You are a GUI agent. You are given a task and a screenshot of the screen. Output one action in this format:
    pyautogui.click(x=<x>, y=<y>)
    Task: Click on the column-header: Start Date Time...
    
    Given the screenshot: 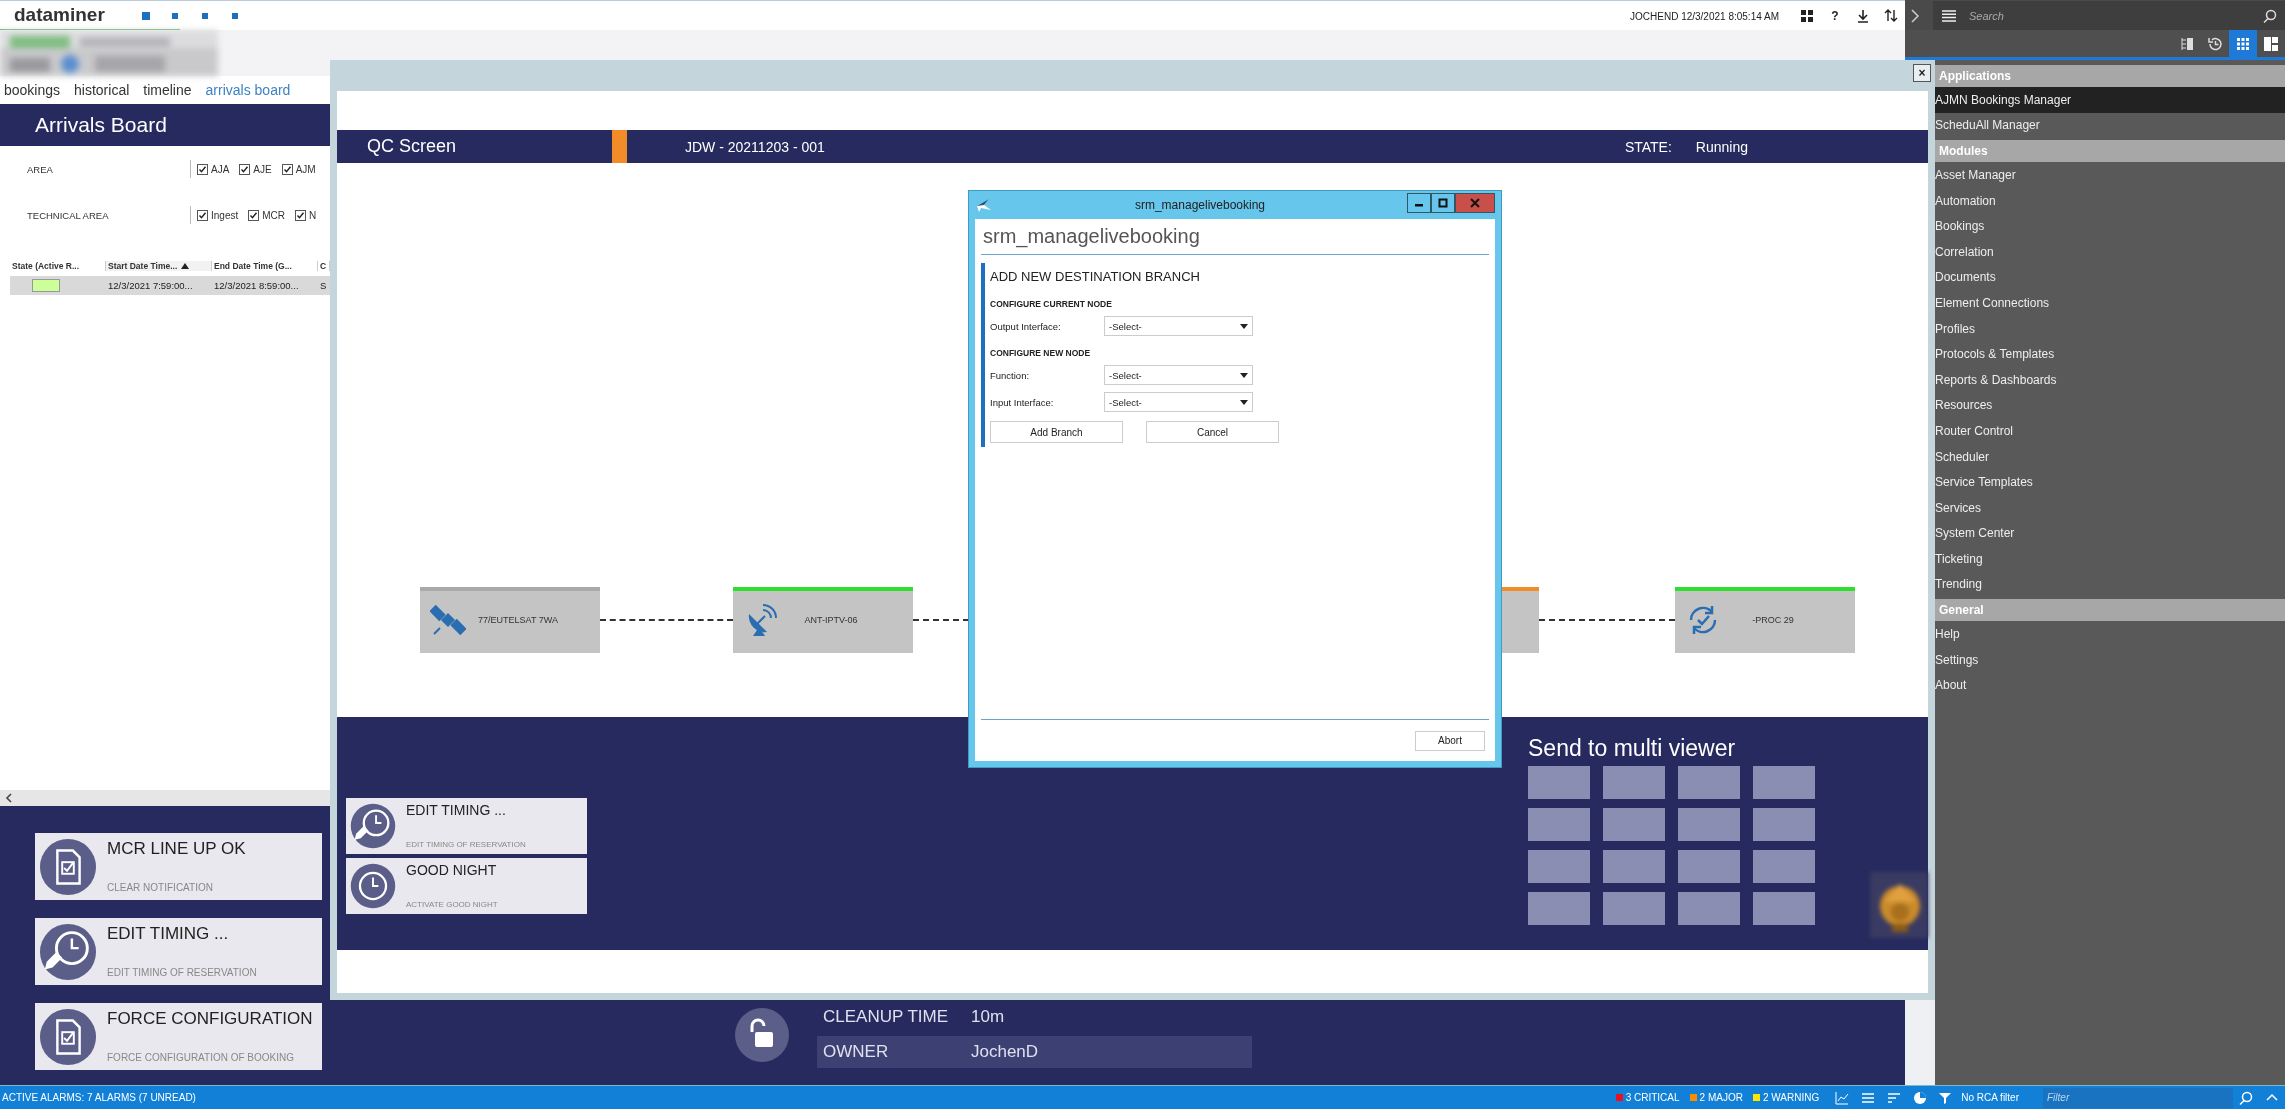 What is the action you would take?
    pyautogui.click(x=159, y=265)
    